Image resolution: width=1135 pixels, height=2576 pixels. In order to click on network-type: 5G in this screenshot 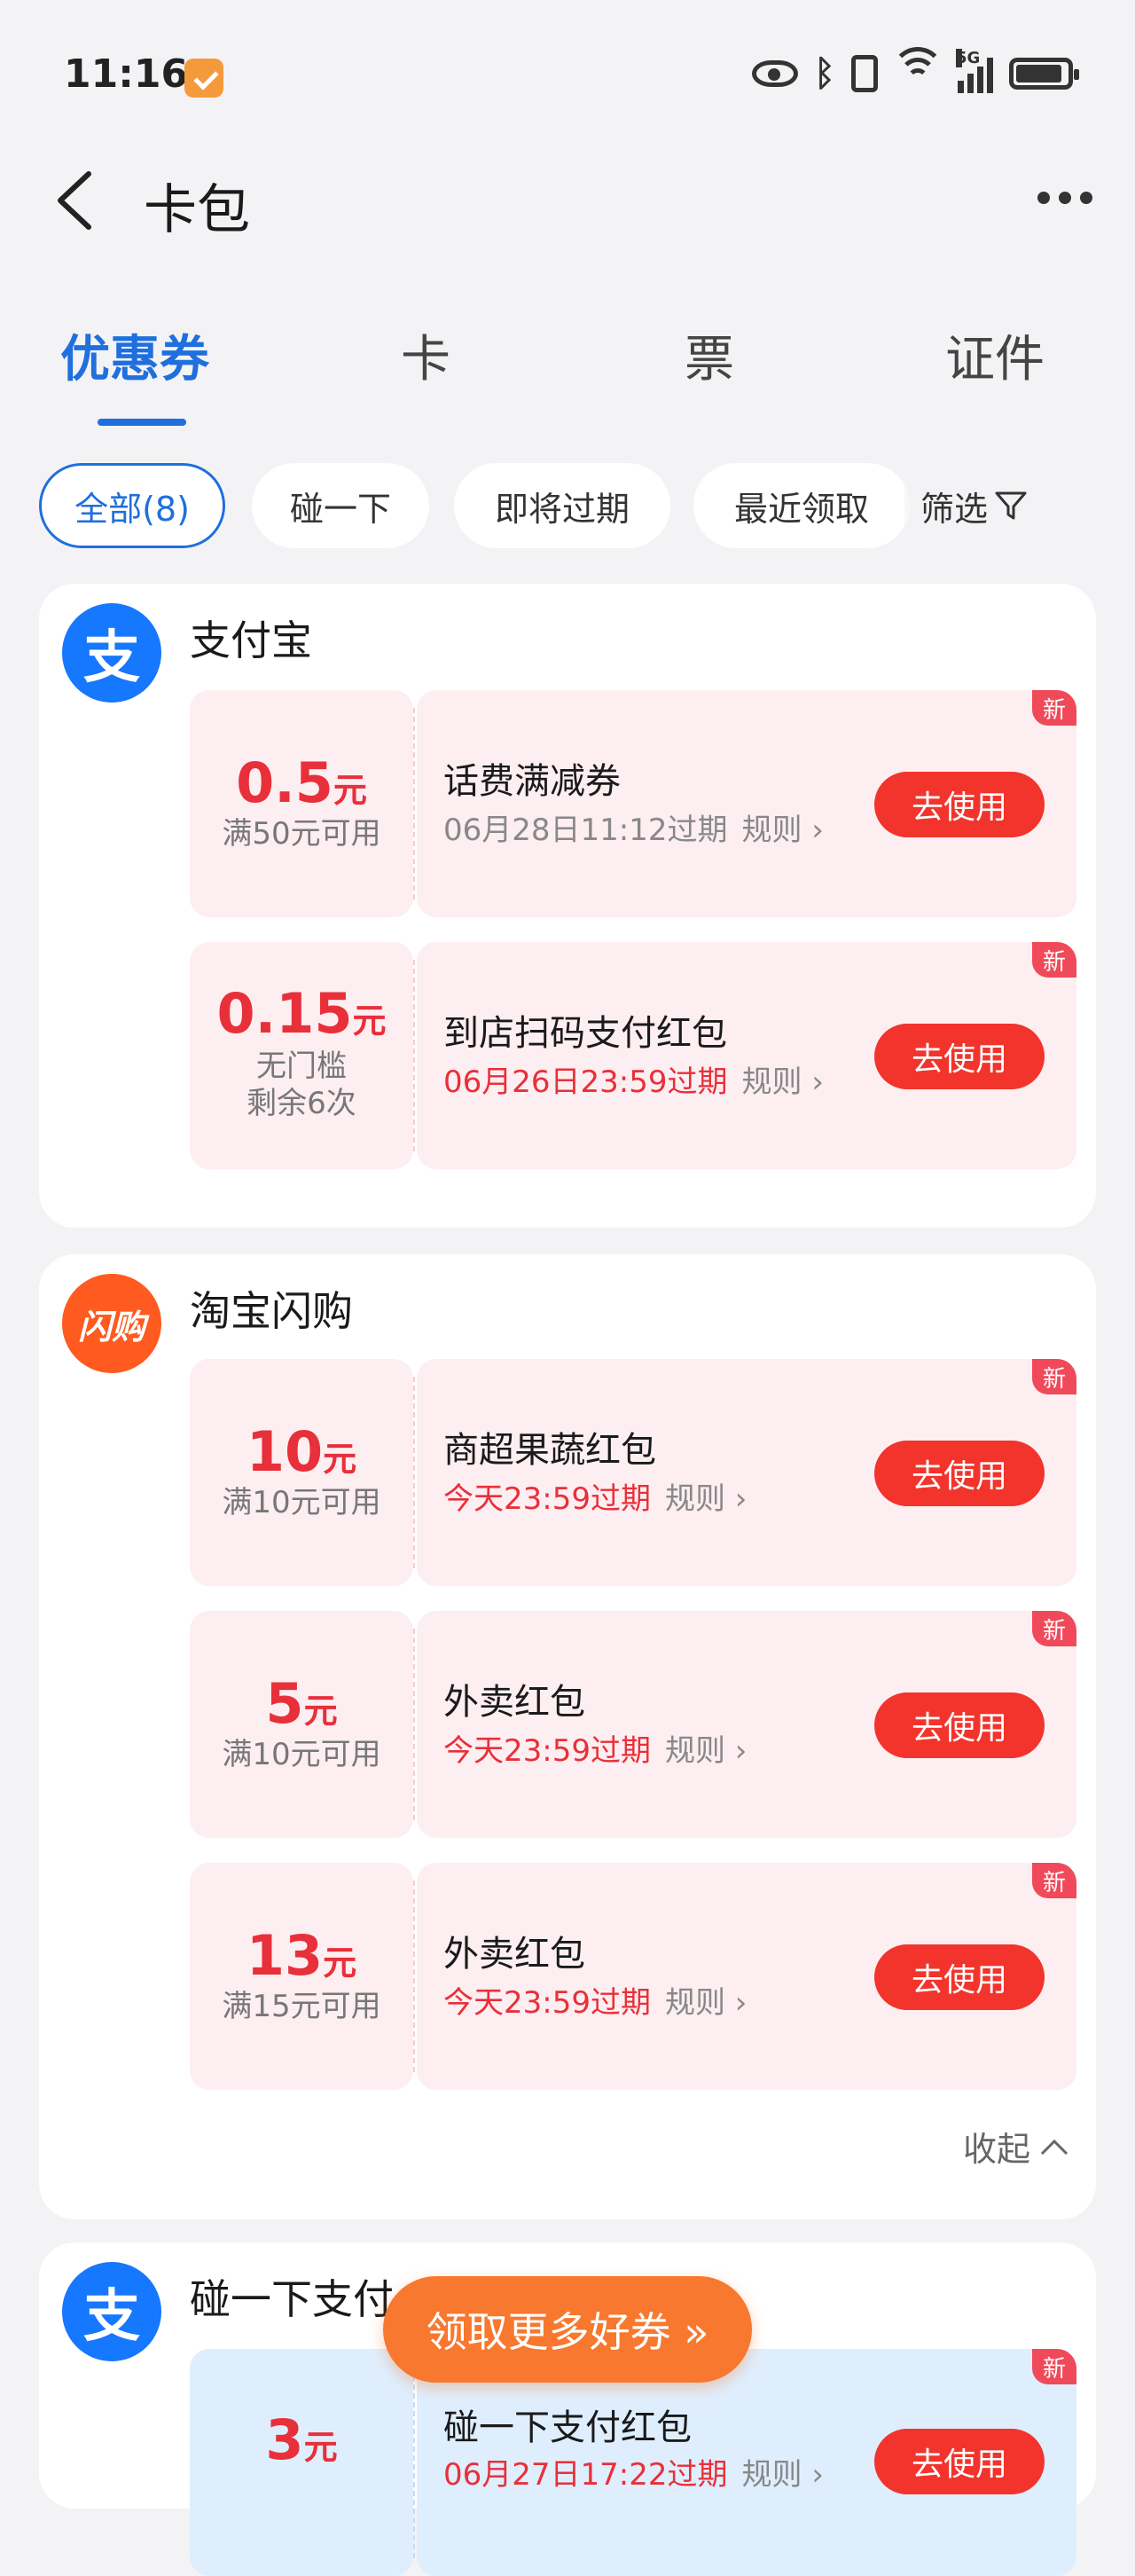, I will do `click(968, 58)`.